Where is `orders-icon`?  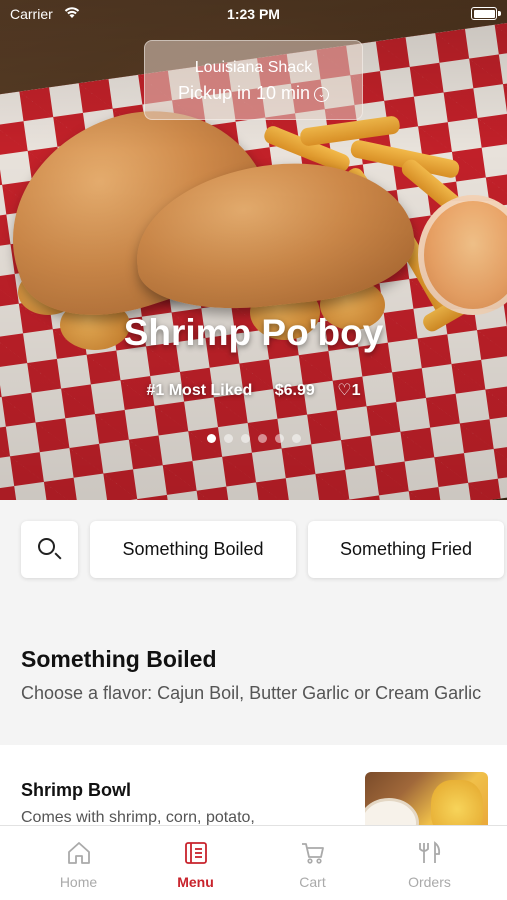
orders-icon is located at coordinates (430, 852).